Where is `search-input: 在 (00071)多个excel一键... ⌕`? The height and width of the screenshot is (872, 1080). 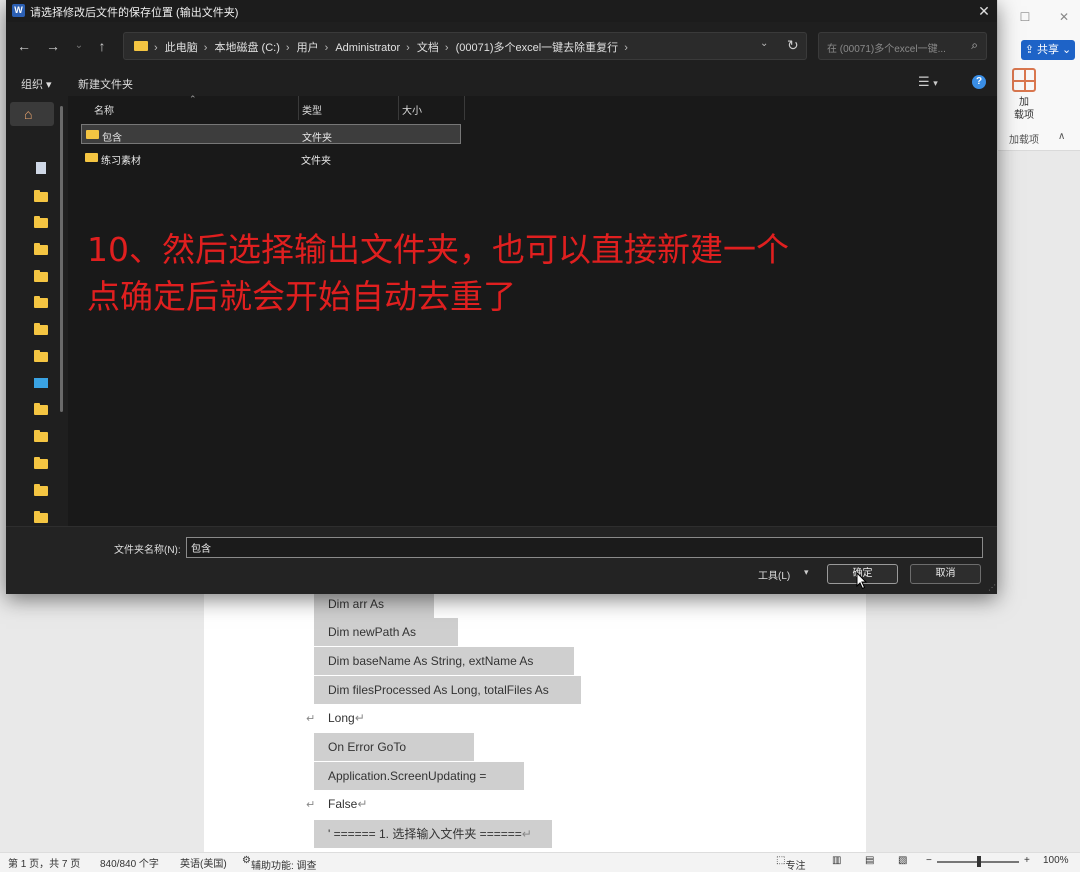
search-input: 在 (00071)多个excel一键... ⌕ is located at coordinates (902, 46).